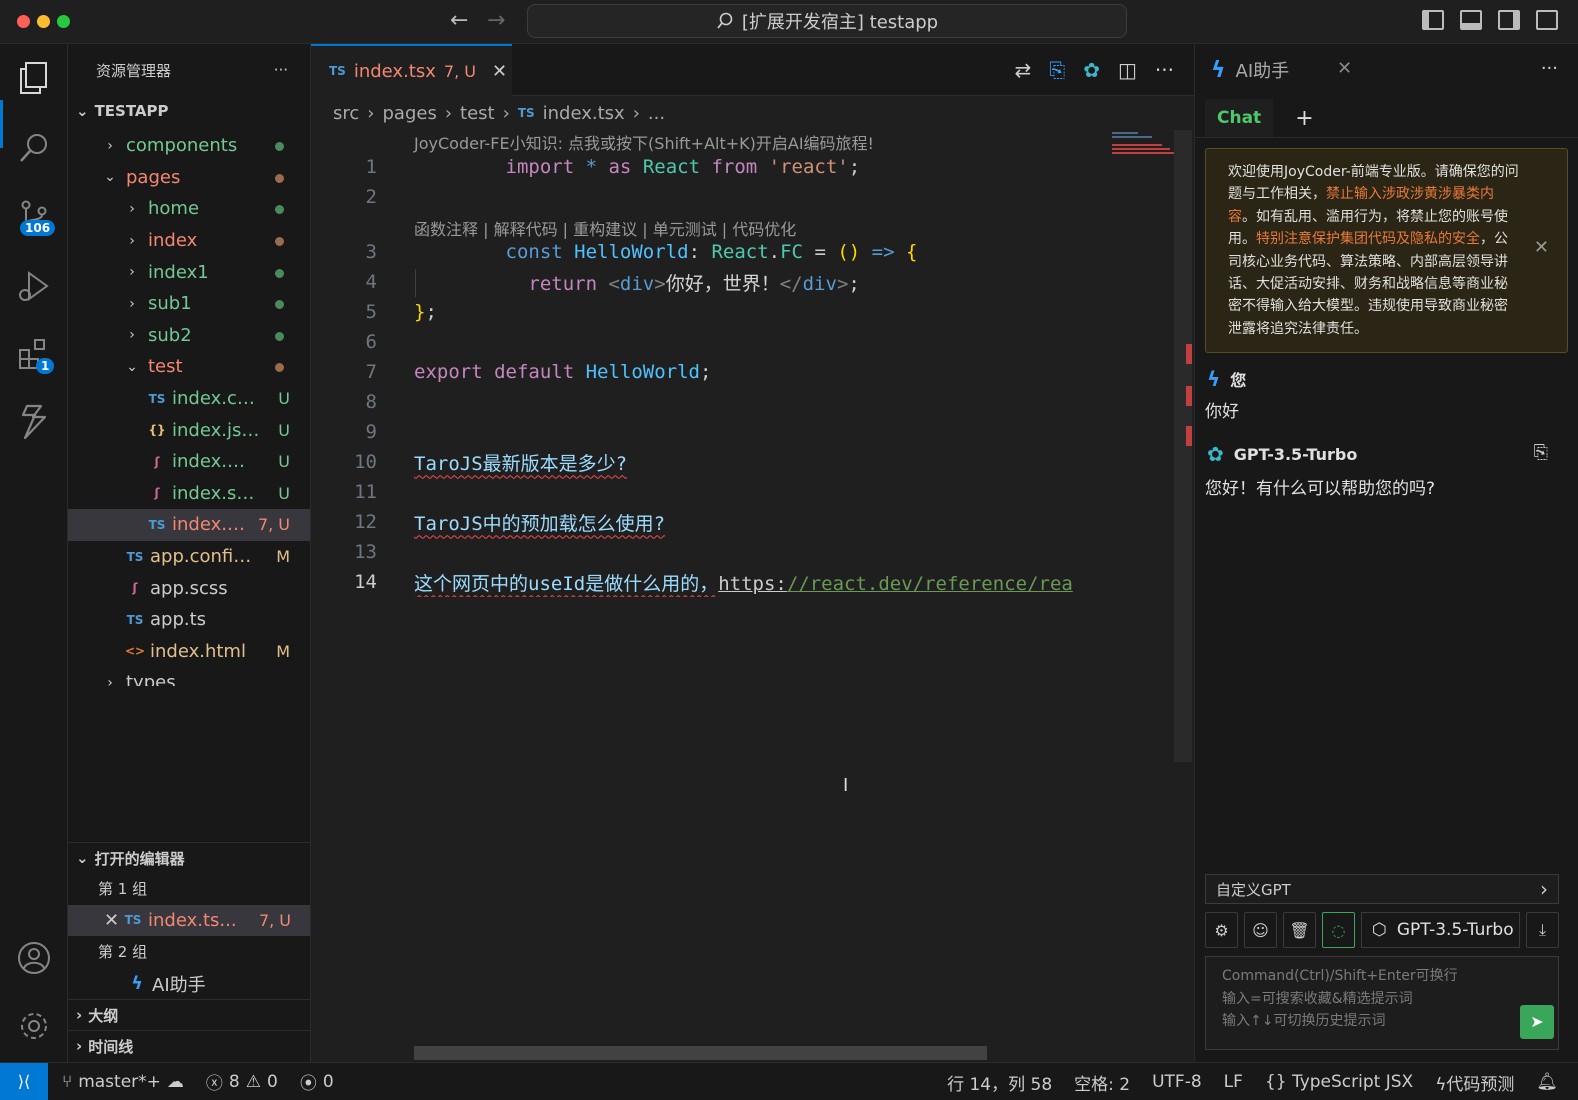 This screenshot has width=1578, height=1100. I want to click on search-activity-icon, so click(34, 148).